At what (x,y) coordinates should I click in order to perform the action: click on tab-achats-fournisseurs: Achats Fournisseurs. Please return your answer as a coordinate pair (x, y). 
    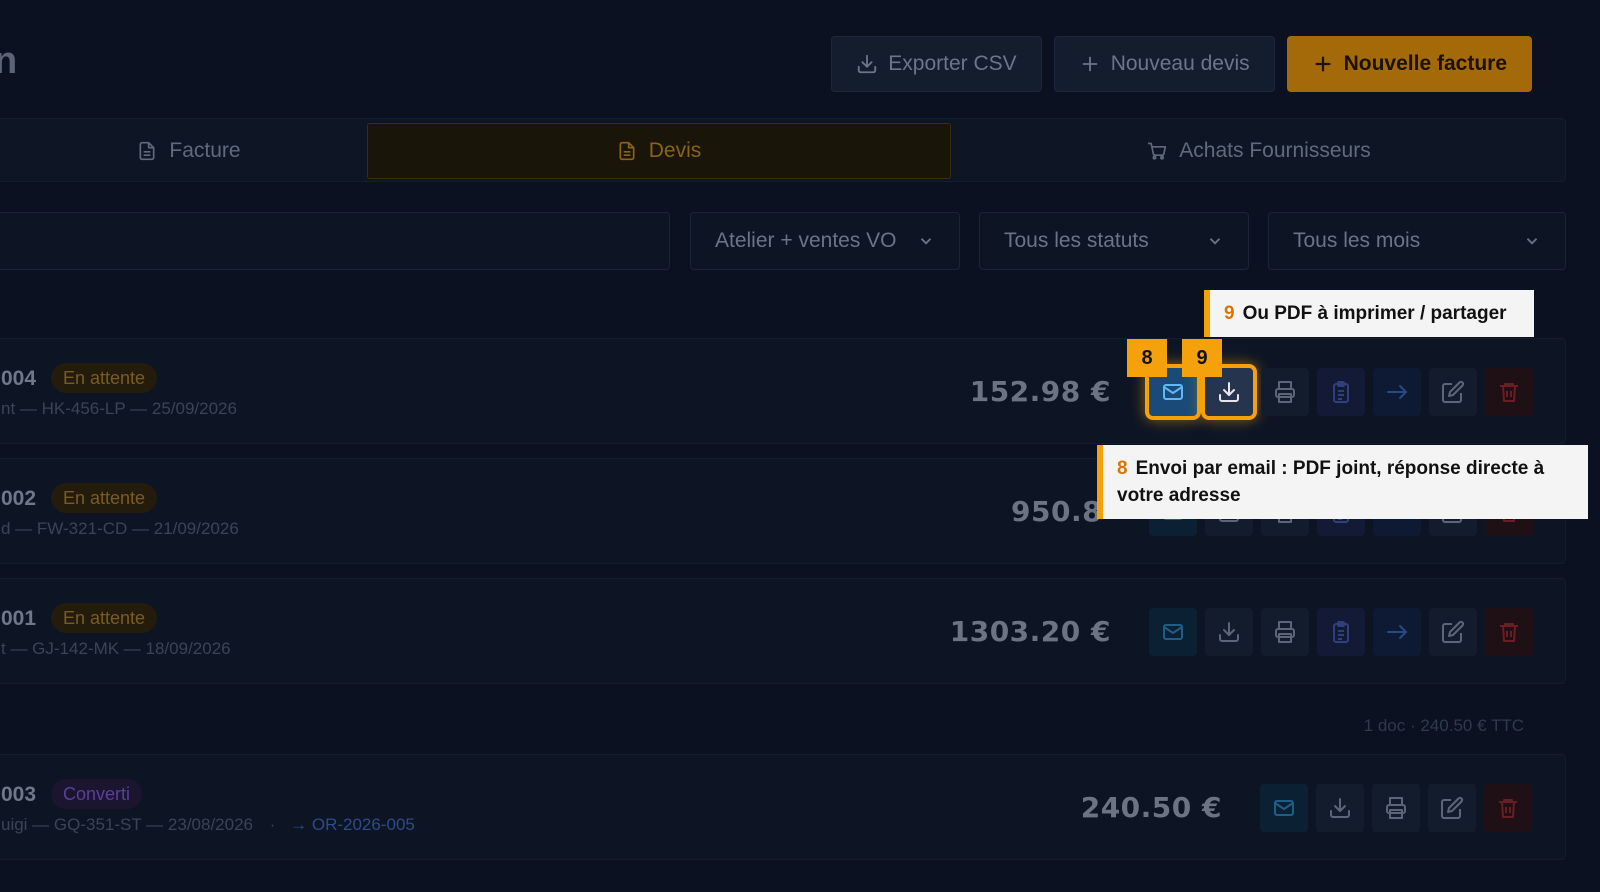
    Looking at the image, I should click on (1259, 151).